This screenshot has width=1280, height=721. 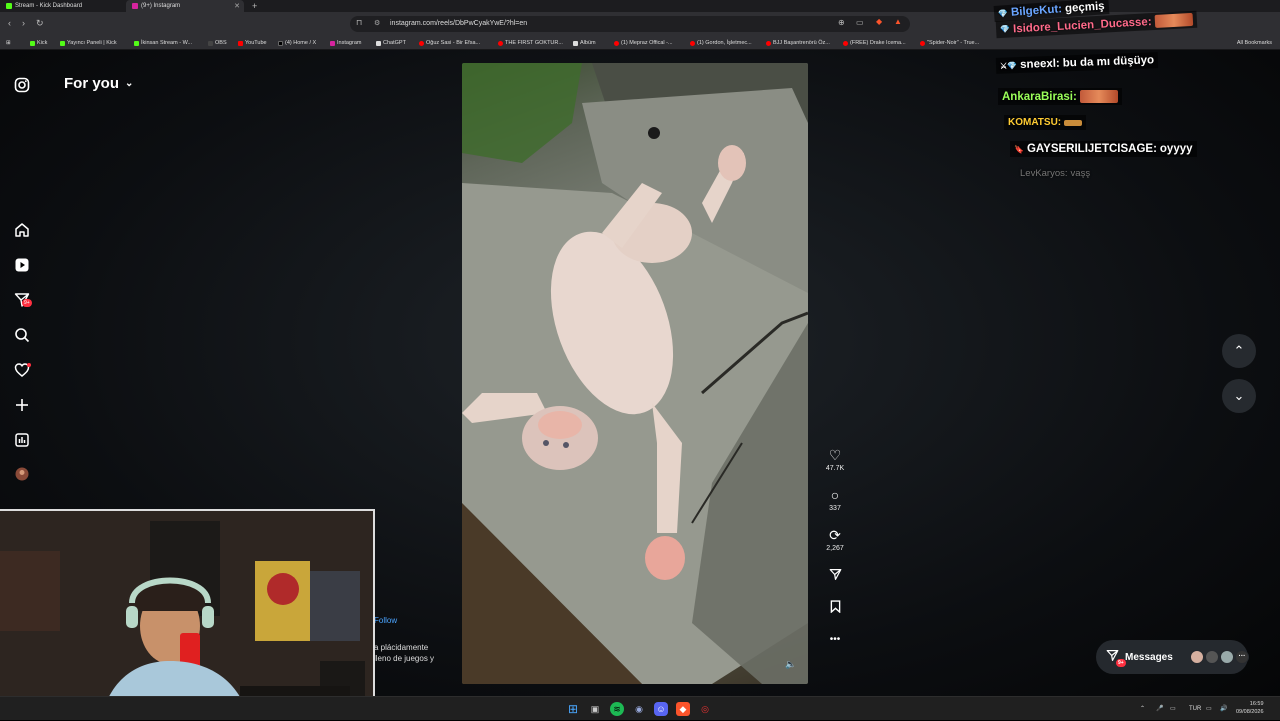 I want to click on badge-icon: 💎, so click(x=1005, y=29).